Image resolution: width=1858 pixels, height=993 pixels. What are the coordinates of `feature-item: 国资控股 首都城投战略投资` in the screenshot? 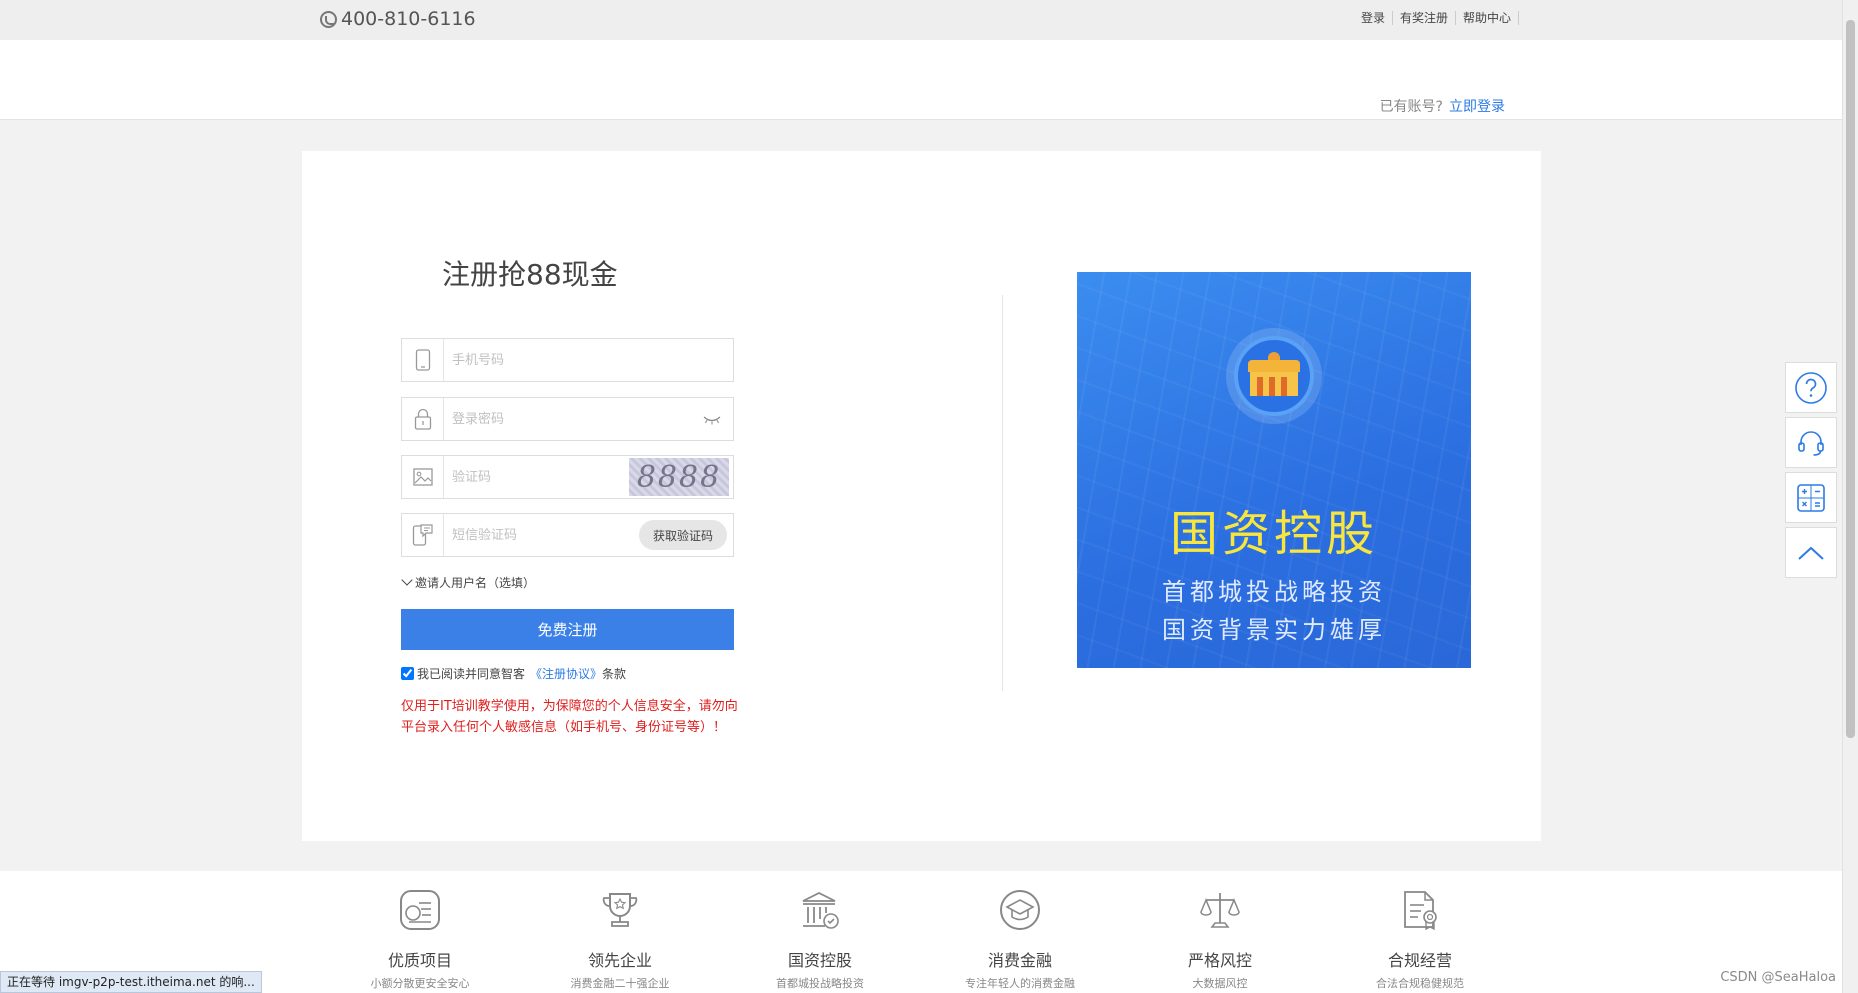 It's located at (820, 940).